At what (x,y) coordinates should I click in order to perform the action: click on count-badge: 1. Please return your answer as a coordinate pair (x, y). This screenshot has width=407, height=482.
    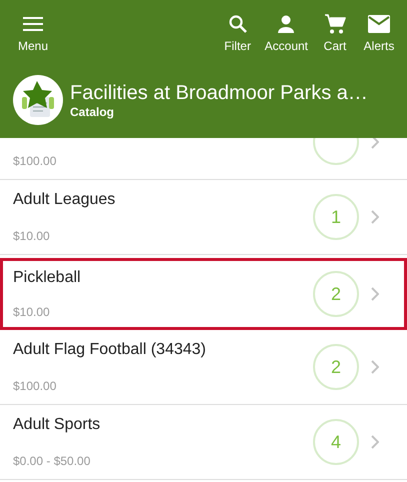
    Looking at the image, I should click on (336, 217).